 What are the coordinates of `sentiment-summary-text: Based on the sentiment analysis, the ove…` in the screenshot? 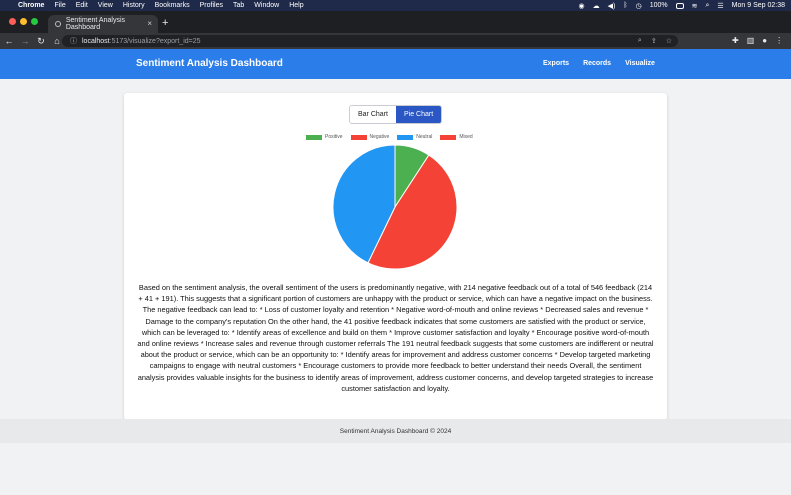 It's located at (395, 338).